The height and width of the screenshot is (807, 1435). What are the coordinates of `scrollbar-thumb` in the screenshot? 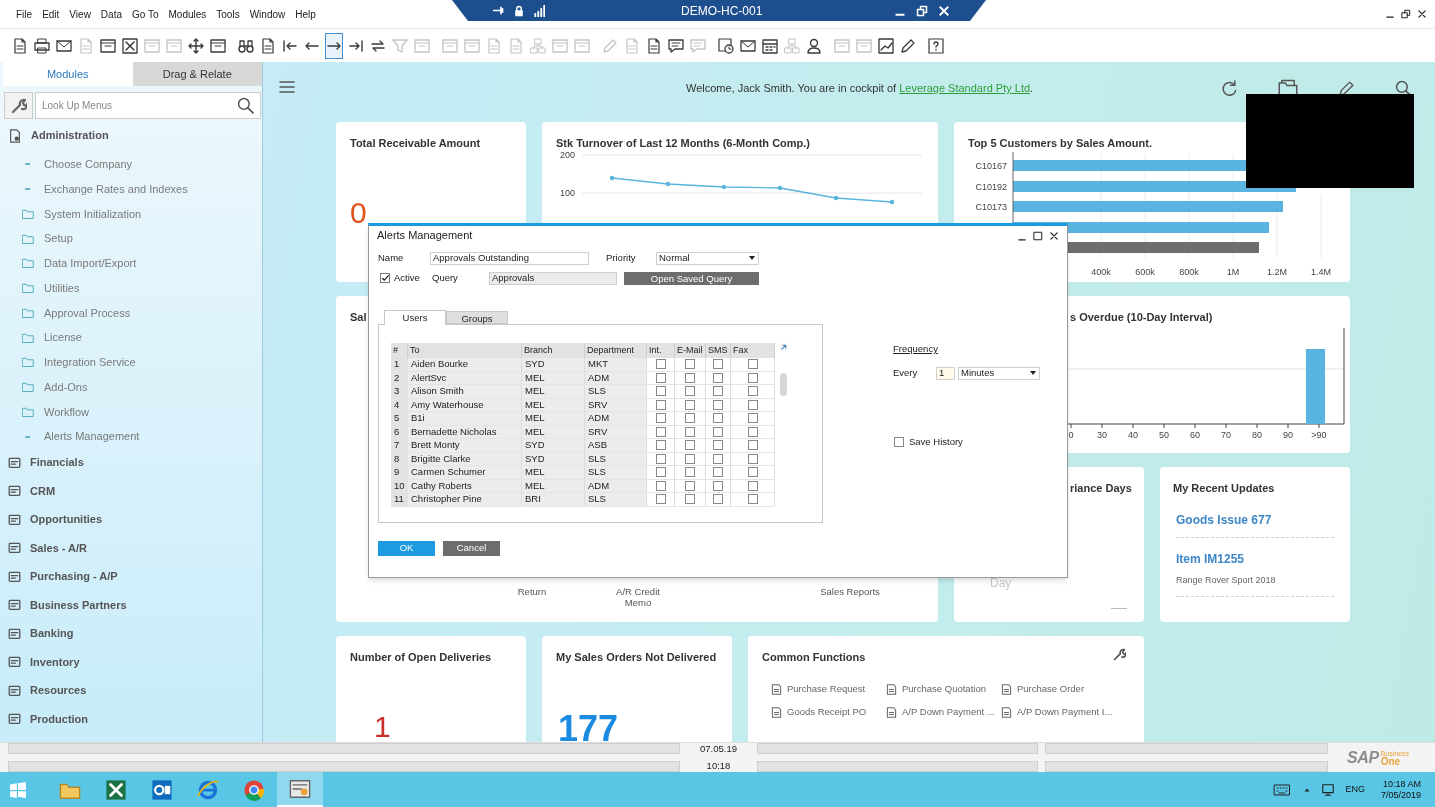 It's located at (783, 384).